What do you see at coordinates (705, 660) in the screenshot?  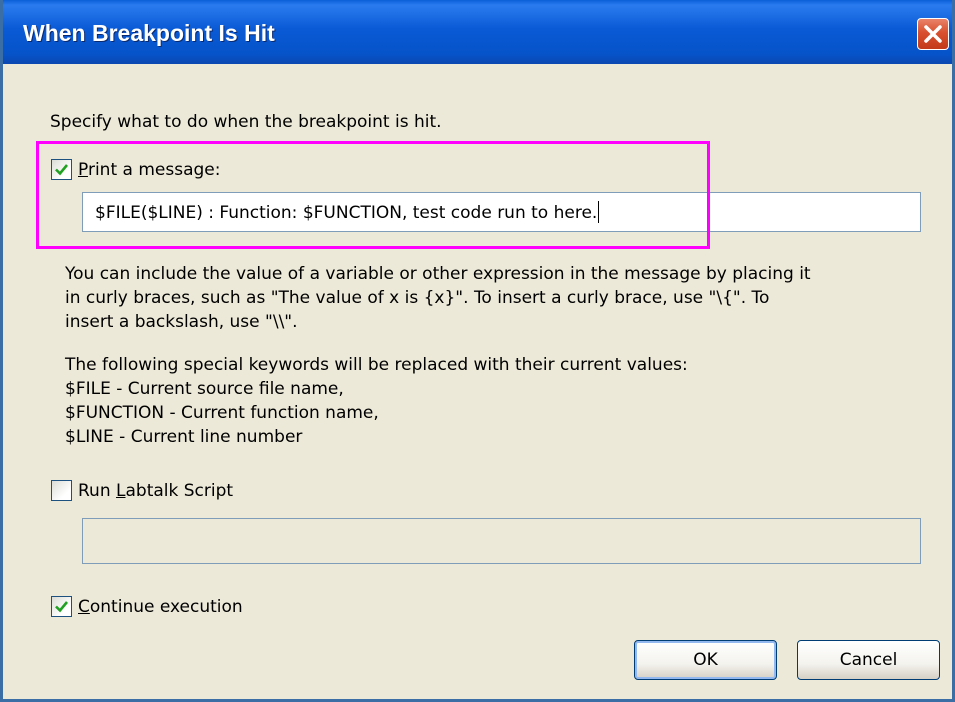 I see `ok-button: OK` at bounding box center [705, 660].